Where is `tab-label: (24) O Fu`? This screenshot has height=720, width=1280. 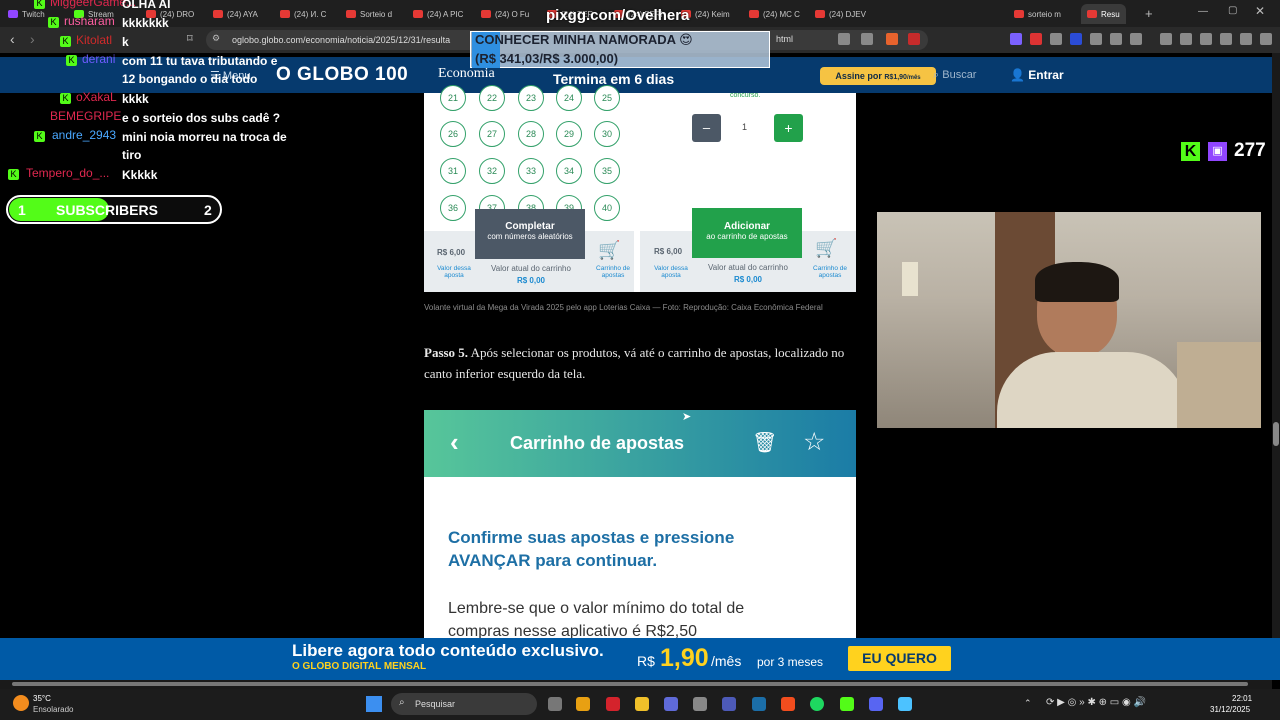 tab-label: (24) O Fu is located at coordinates (512, 14).